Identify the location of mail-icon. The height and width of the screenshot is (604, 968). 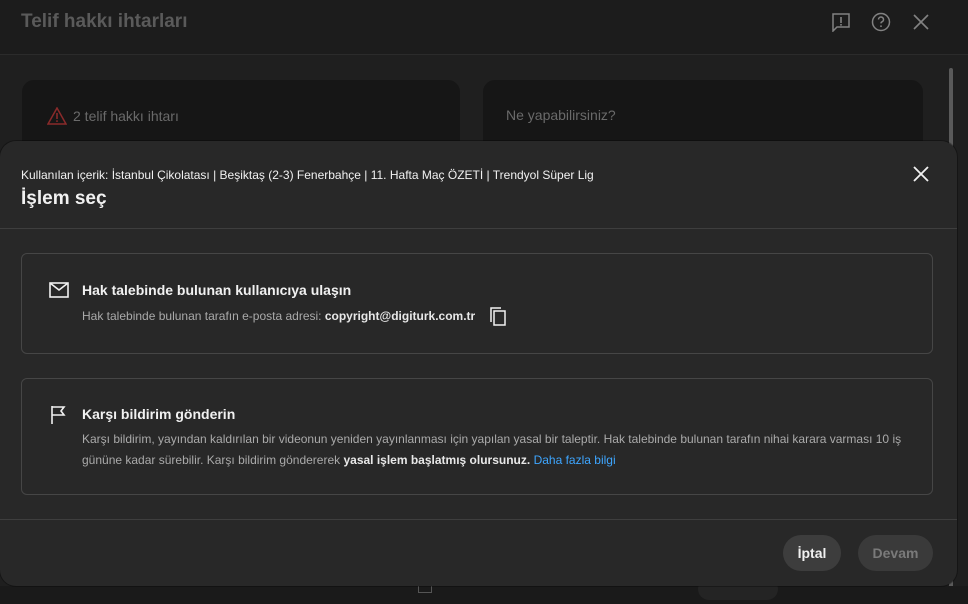
(59, 290).